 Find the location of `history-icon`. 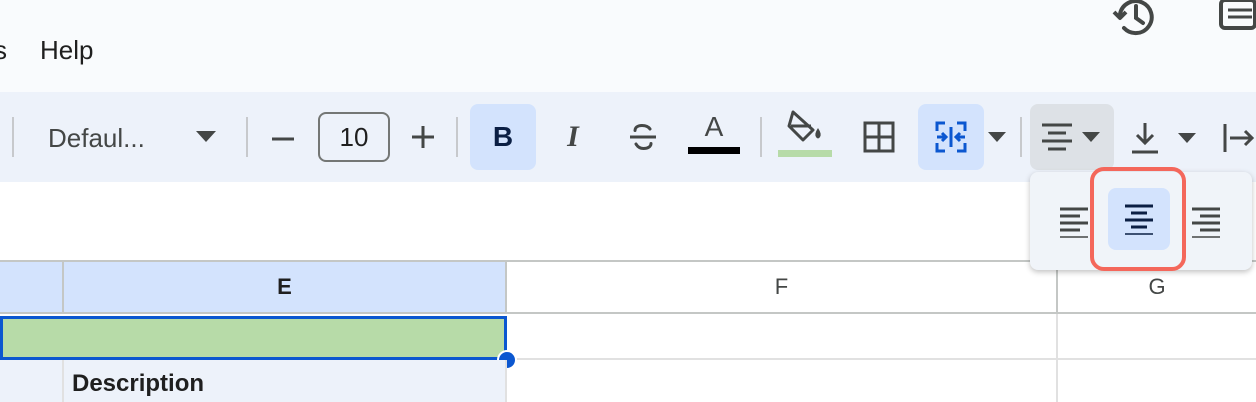

history-icon is located at coordinates (1135, 20).